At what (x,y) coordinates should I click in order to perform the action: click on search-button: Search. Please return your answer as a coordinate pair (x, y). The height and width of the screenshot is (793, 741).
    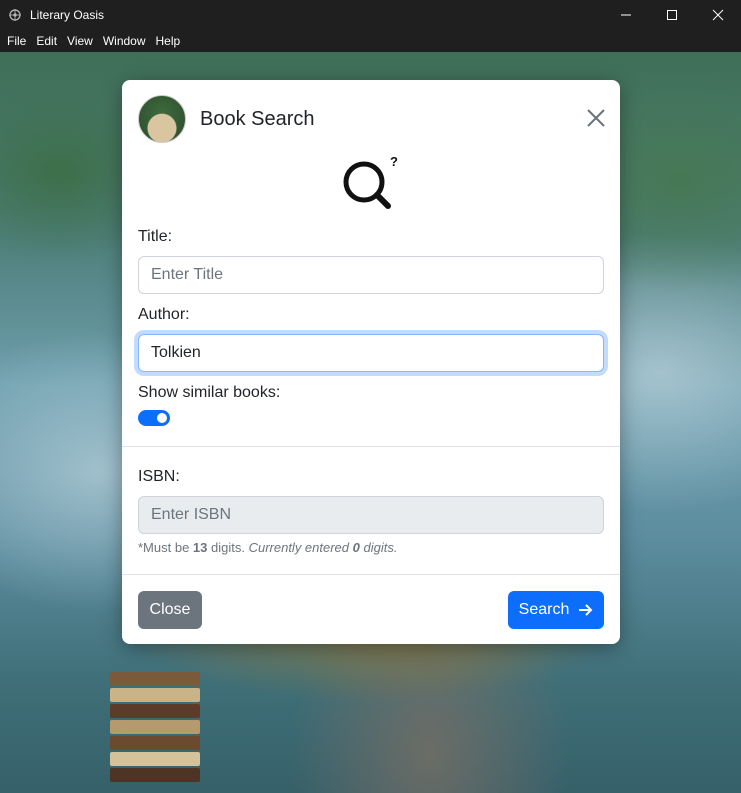
    Looking at the image, I should click on (556, 610).